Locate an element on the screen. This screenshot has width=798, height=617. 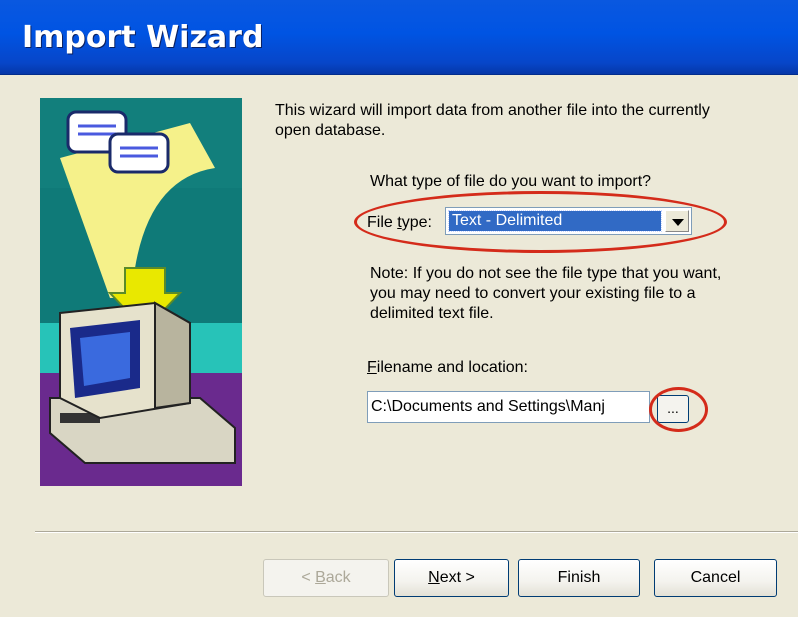
file-type-question: What type of file do you want to import? is located at coordinates (511, 181).